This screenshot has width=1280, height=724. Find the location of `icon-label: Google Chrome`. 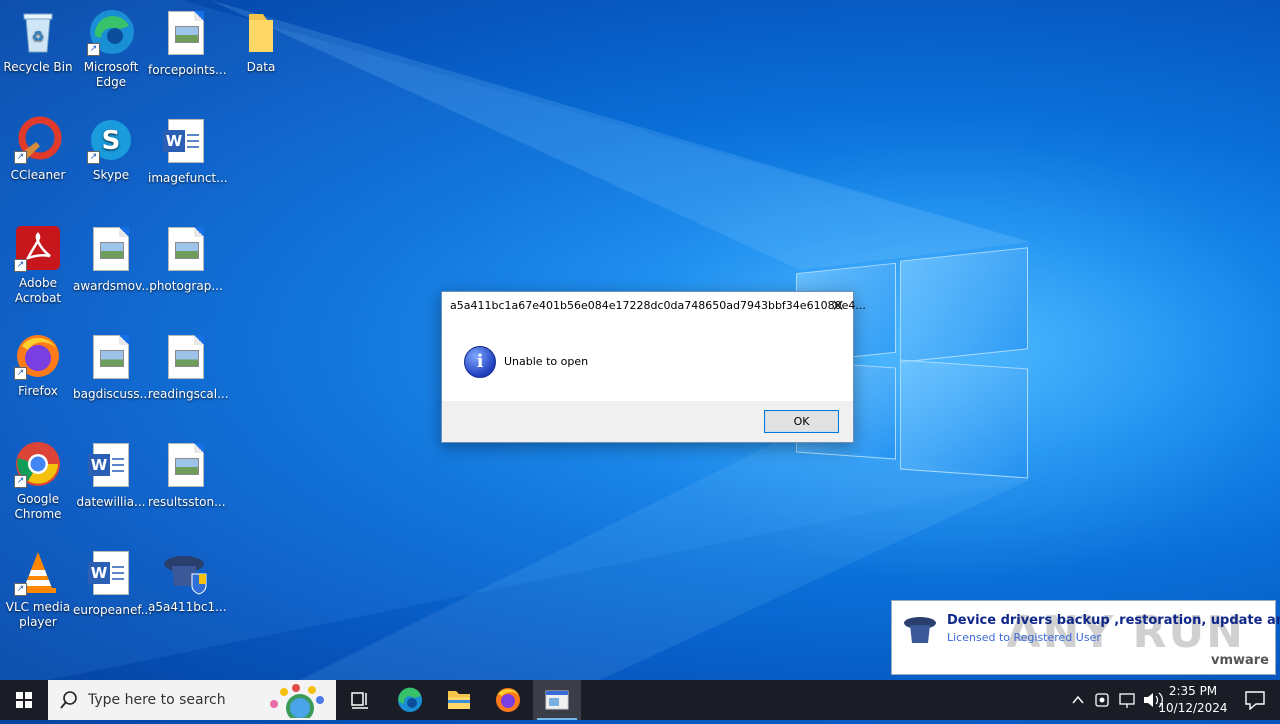

icon-label: Google Chrome is located at coordinates (38, 506).